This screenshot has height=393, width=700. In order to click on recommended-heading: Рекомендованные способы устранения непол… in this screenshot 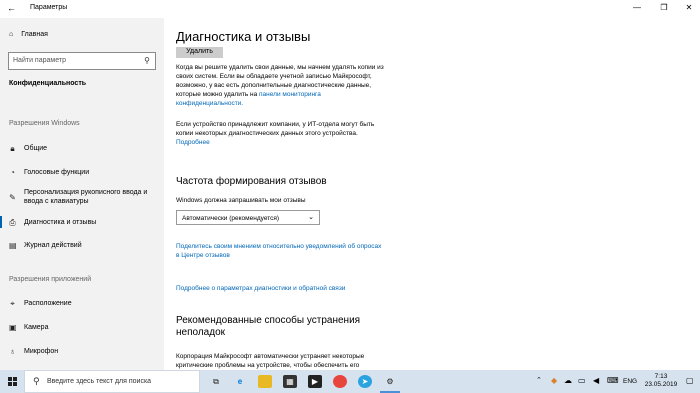, I will do `click(268, 326)`.